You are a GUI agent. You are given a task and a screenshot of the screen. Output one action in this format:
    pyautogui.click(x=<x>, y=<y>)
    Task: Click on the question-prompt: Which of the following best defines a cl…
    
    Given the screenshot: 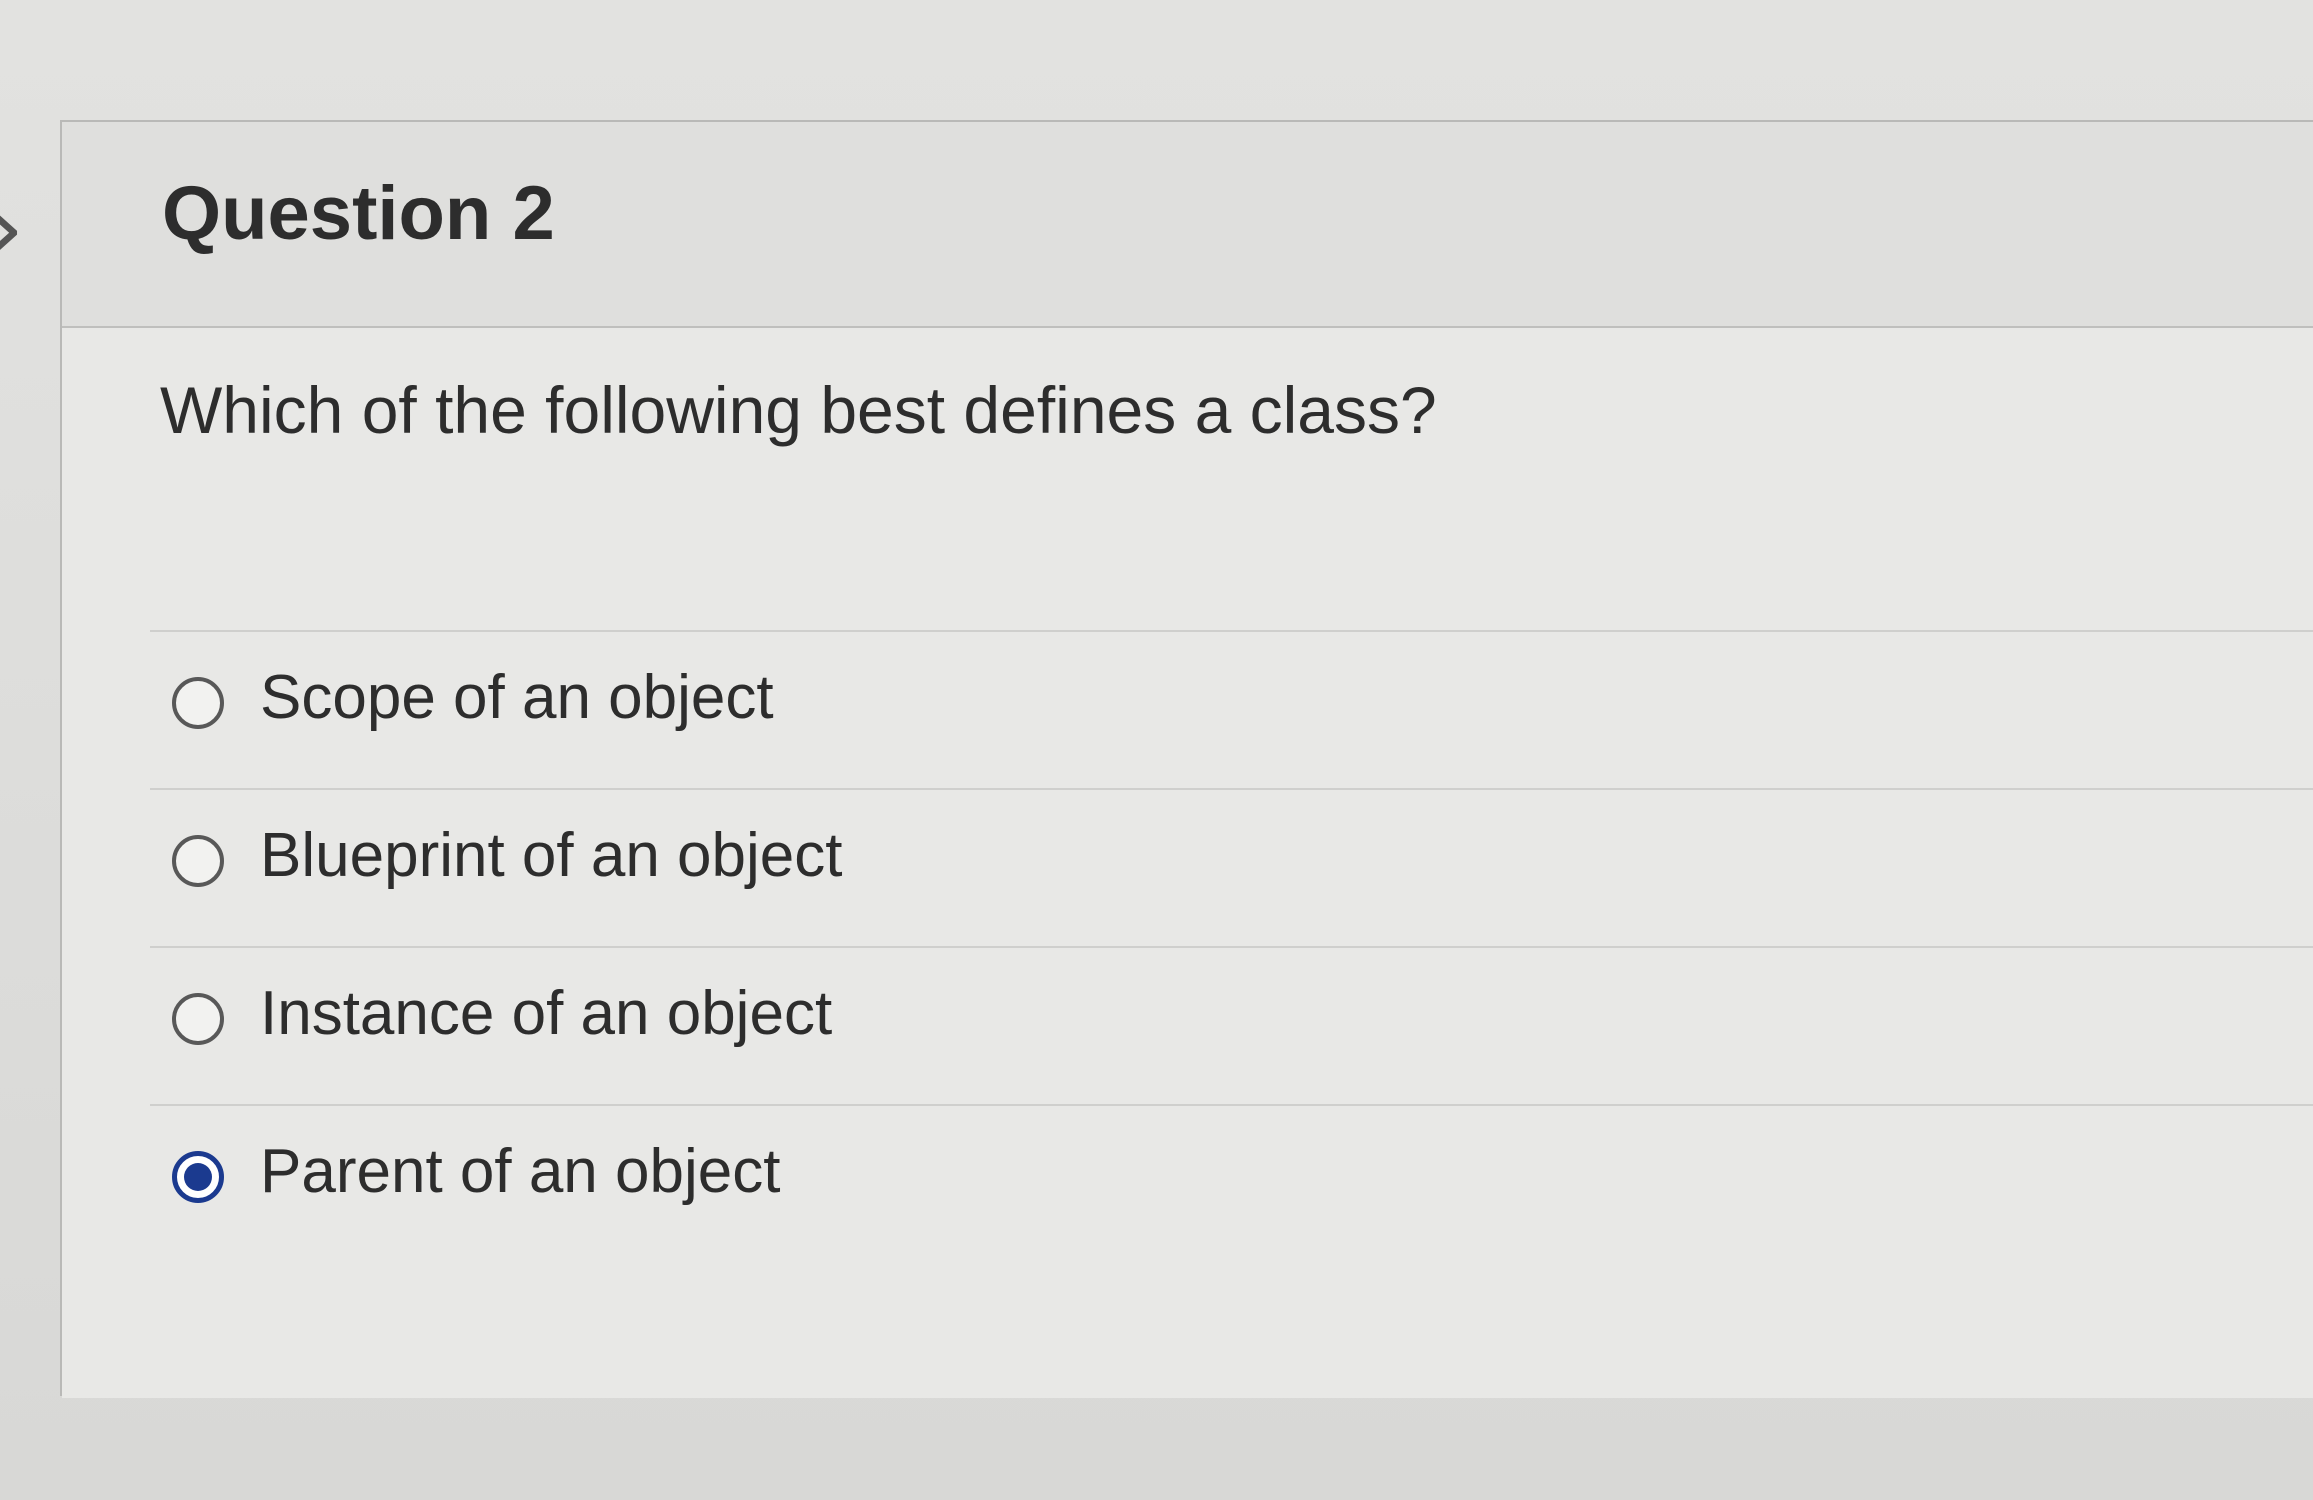 What is the action you would take?
    pyautogui.click(x=798, y=410)
    